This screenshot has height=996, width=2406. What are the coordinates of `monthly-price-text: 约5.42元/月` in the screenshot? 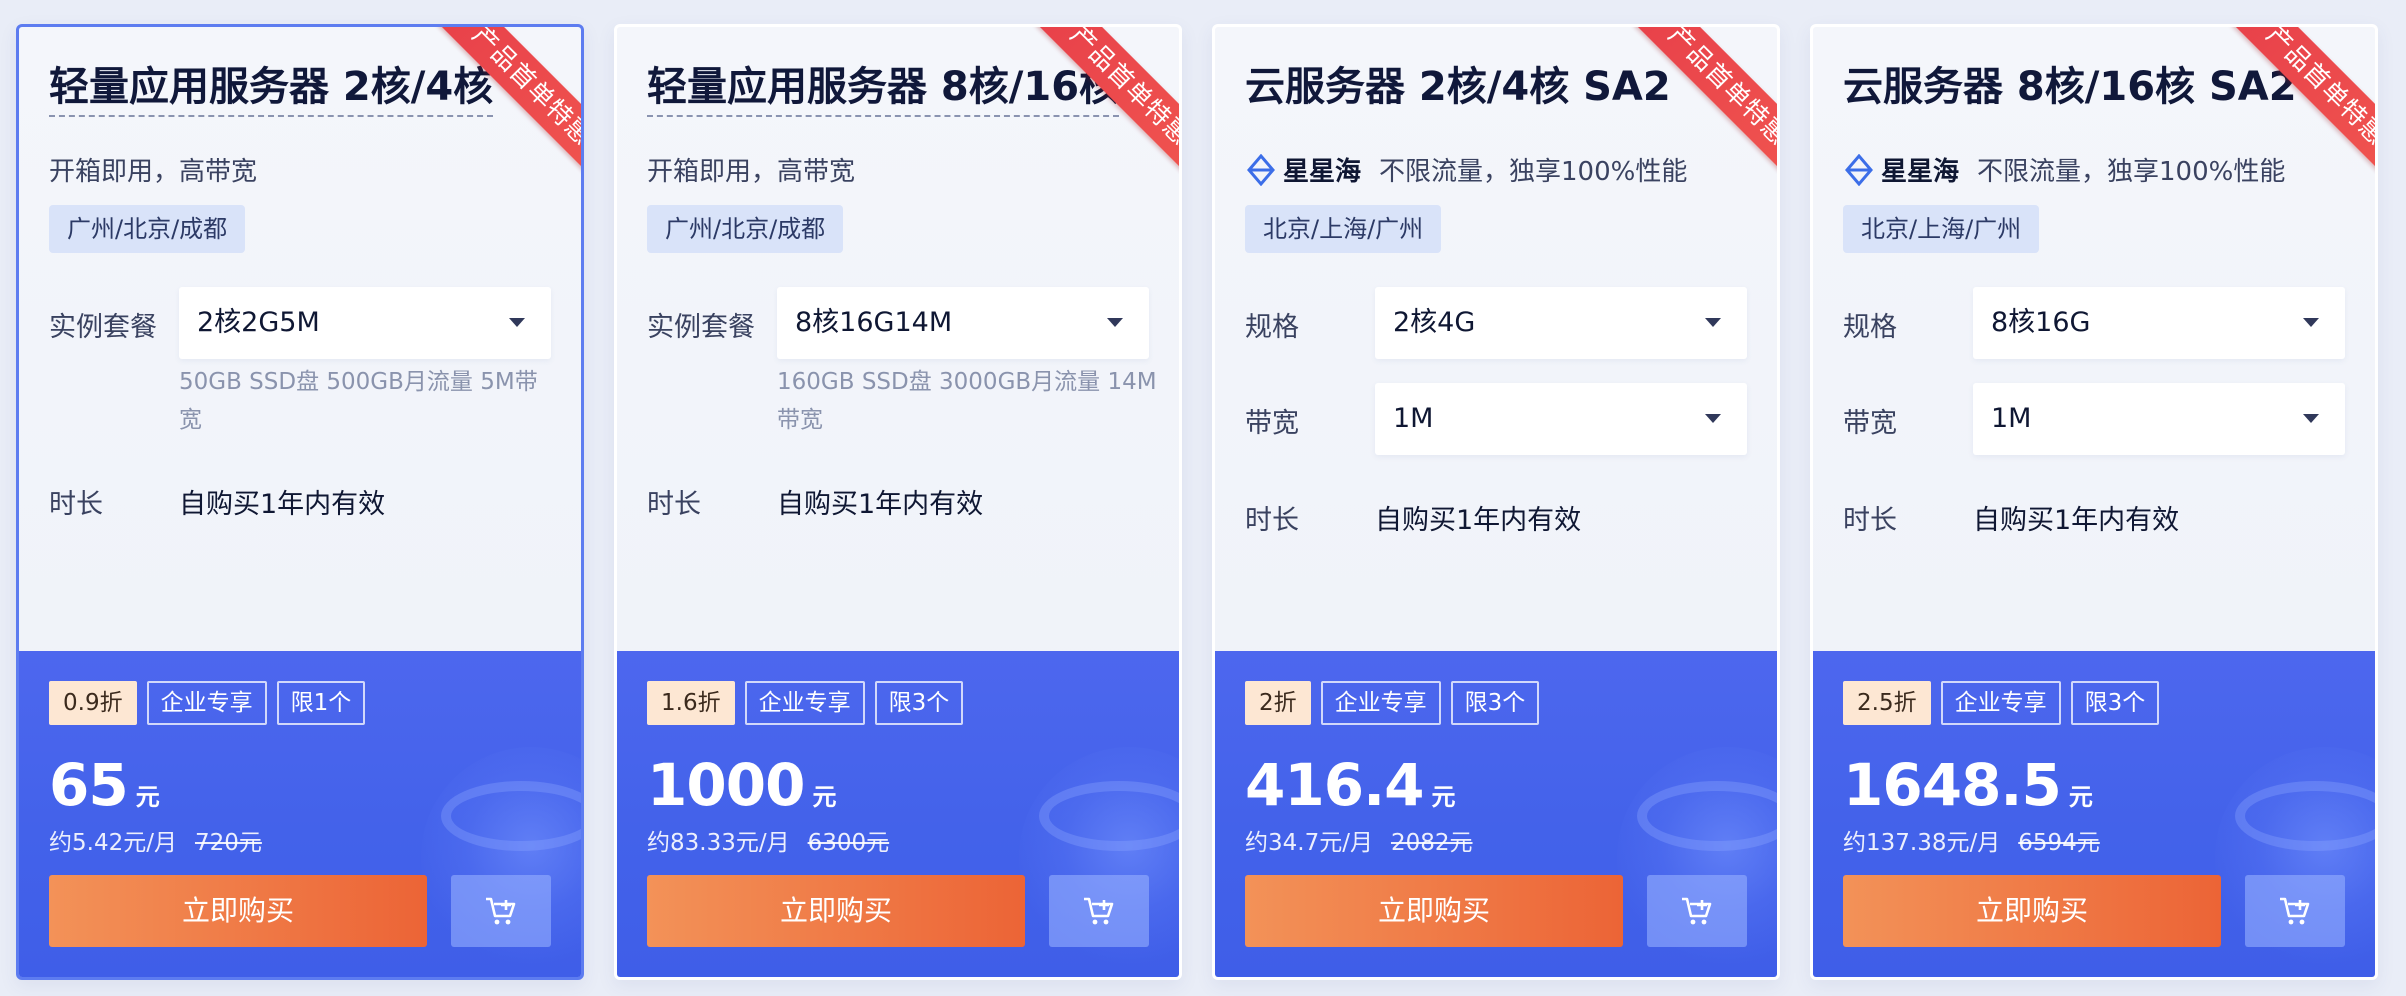 It's located at (113, 843).